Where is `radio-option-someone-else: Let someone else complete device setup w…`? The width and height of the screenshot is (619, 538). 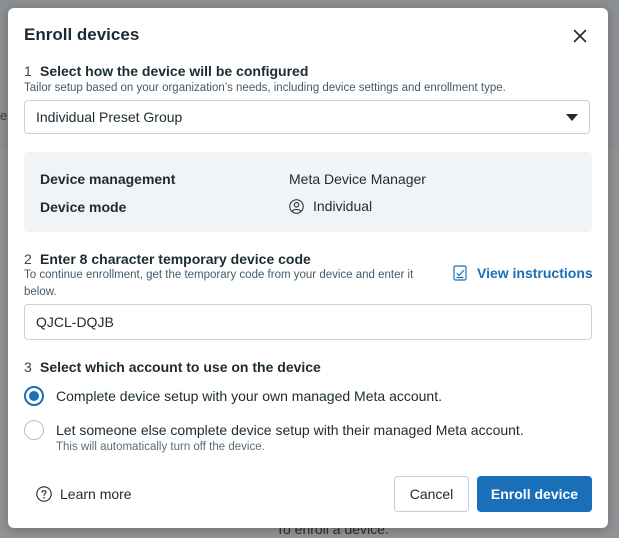 radio-option-someone-else: Let someone else complete device setup w… is located at coordinates (274, 430).